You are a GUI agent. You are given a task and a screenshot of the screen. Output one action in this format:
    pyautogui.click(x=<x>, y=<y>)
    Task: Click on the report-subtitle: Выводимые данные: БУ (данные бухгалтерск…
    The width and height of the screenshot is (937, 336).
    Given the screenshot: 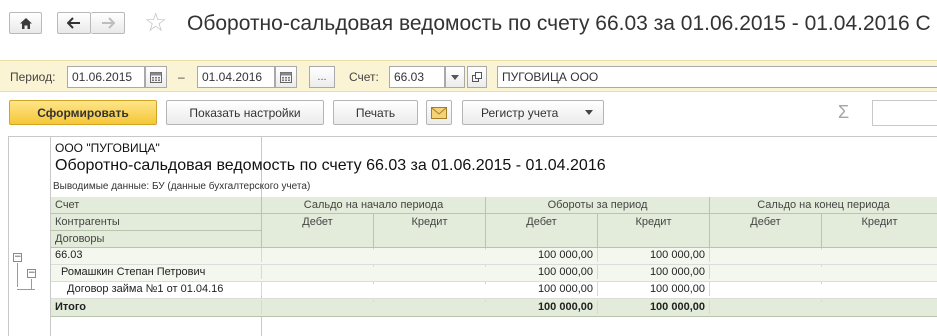 What is the action you would take?
    pyautogui.click(x=182, y=186)
    